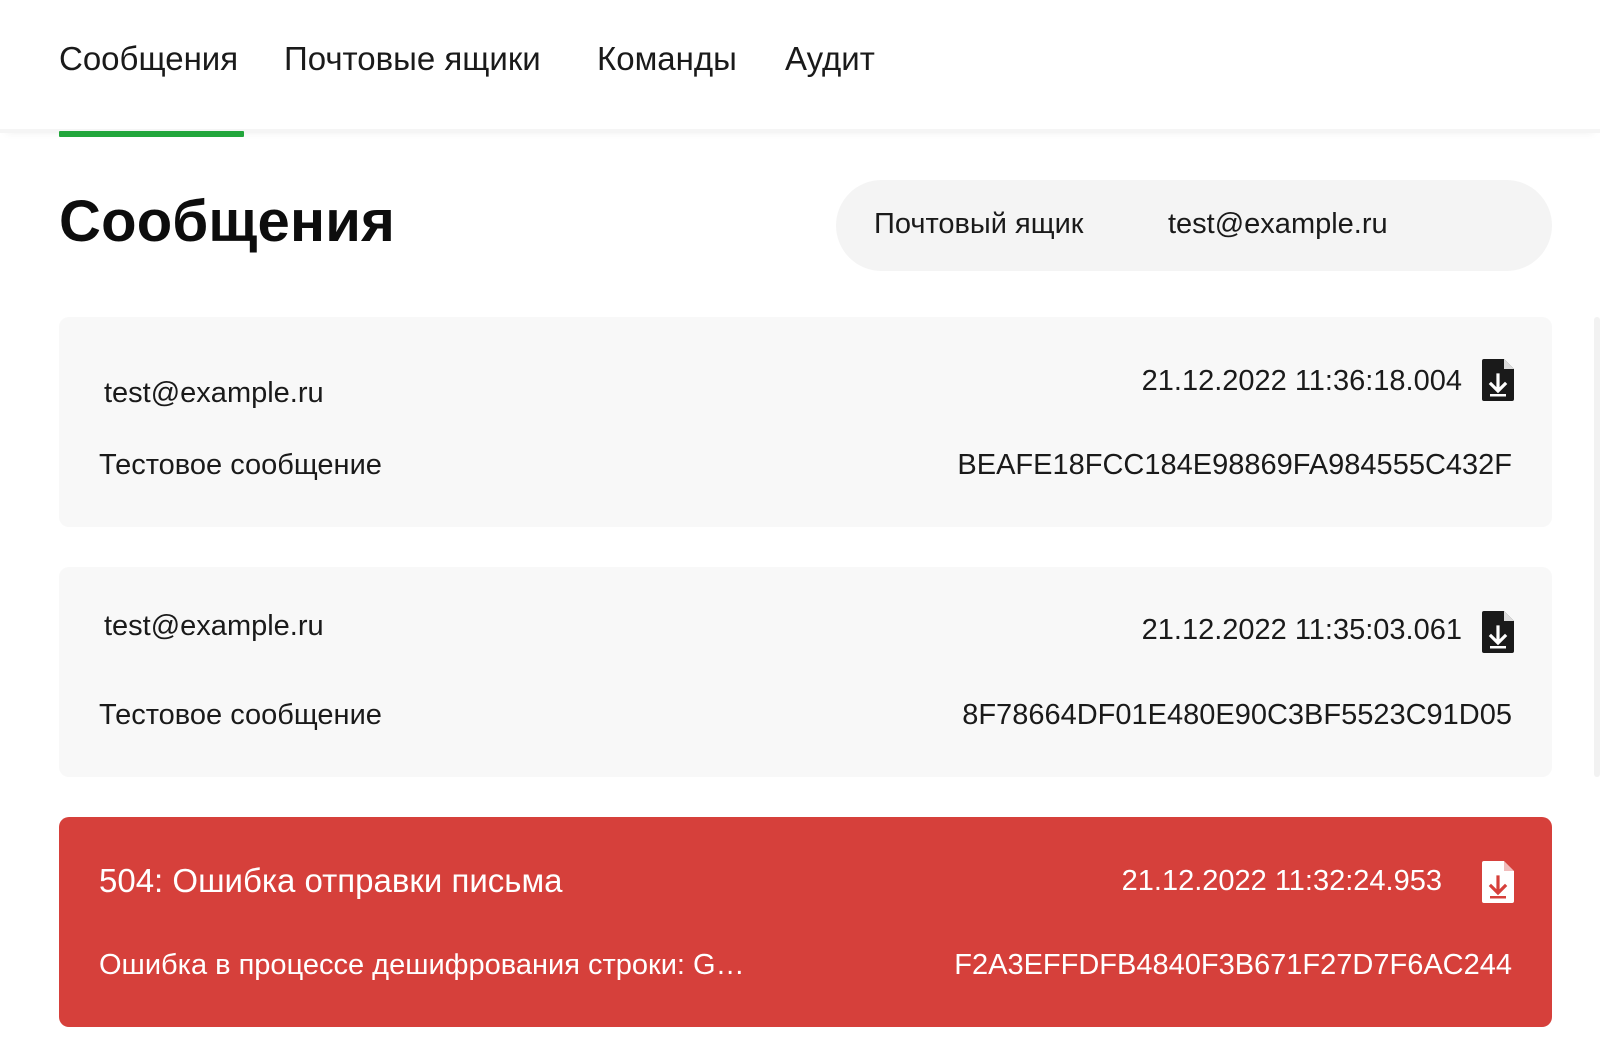  I want to click on tab-mailboxes-label: Почтовые ящики, so click(412, 58).